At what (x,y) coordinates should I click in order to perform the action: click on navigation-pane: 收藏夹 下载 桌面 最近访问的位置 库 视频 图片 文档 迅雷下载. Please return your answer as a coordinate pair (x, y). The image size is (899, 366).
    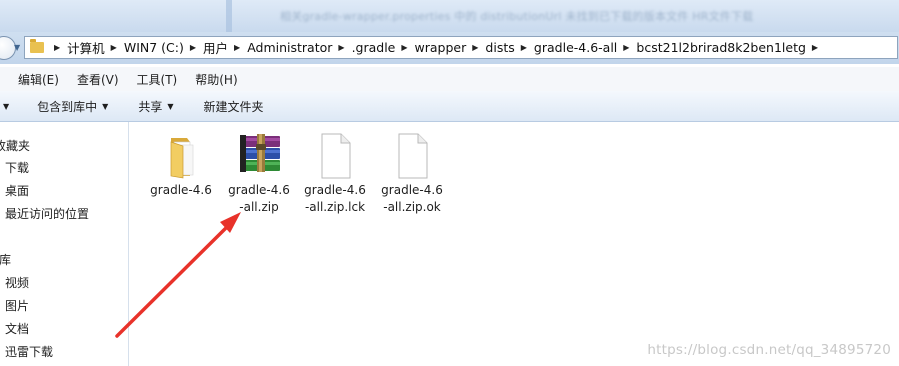
    Looking at the image, I should click on (64, 244).